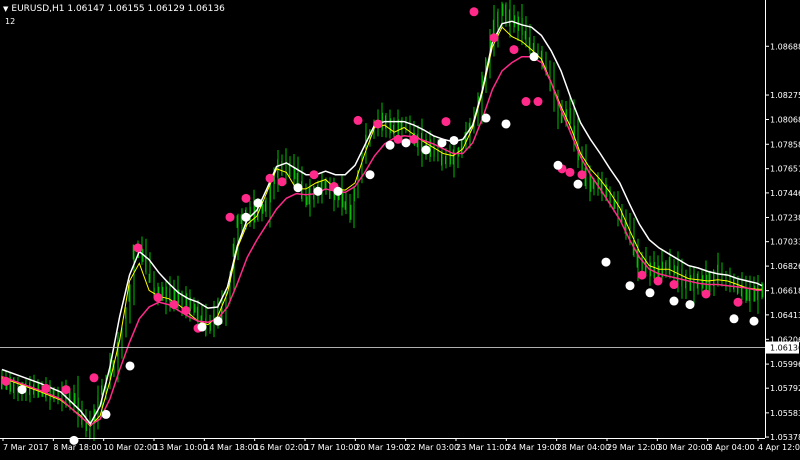 Image resolution: width=800 pixels, height=460 pixels. Describe the element at coordinates (180, 447) in the screenshot. I see `x-tick-label: 13 Mar 10:00` at that location.